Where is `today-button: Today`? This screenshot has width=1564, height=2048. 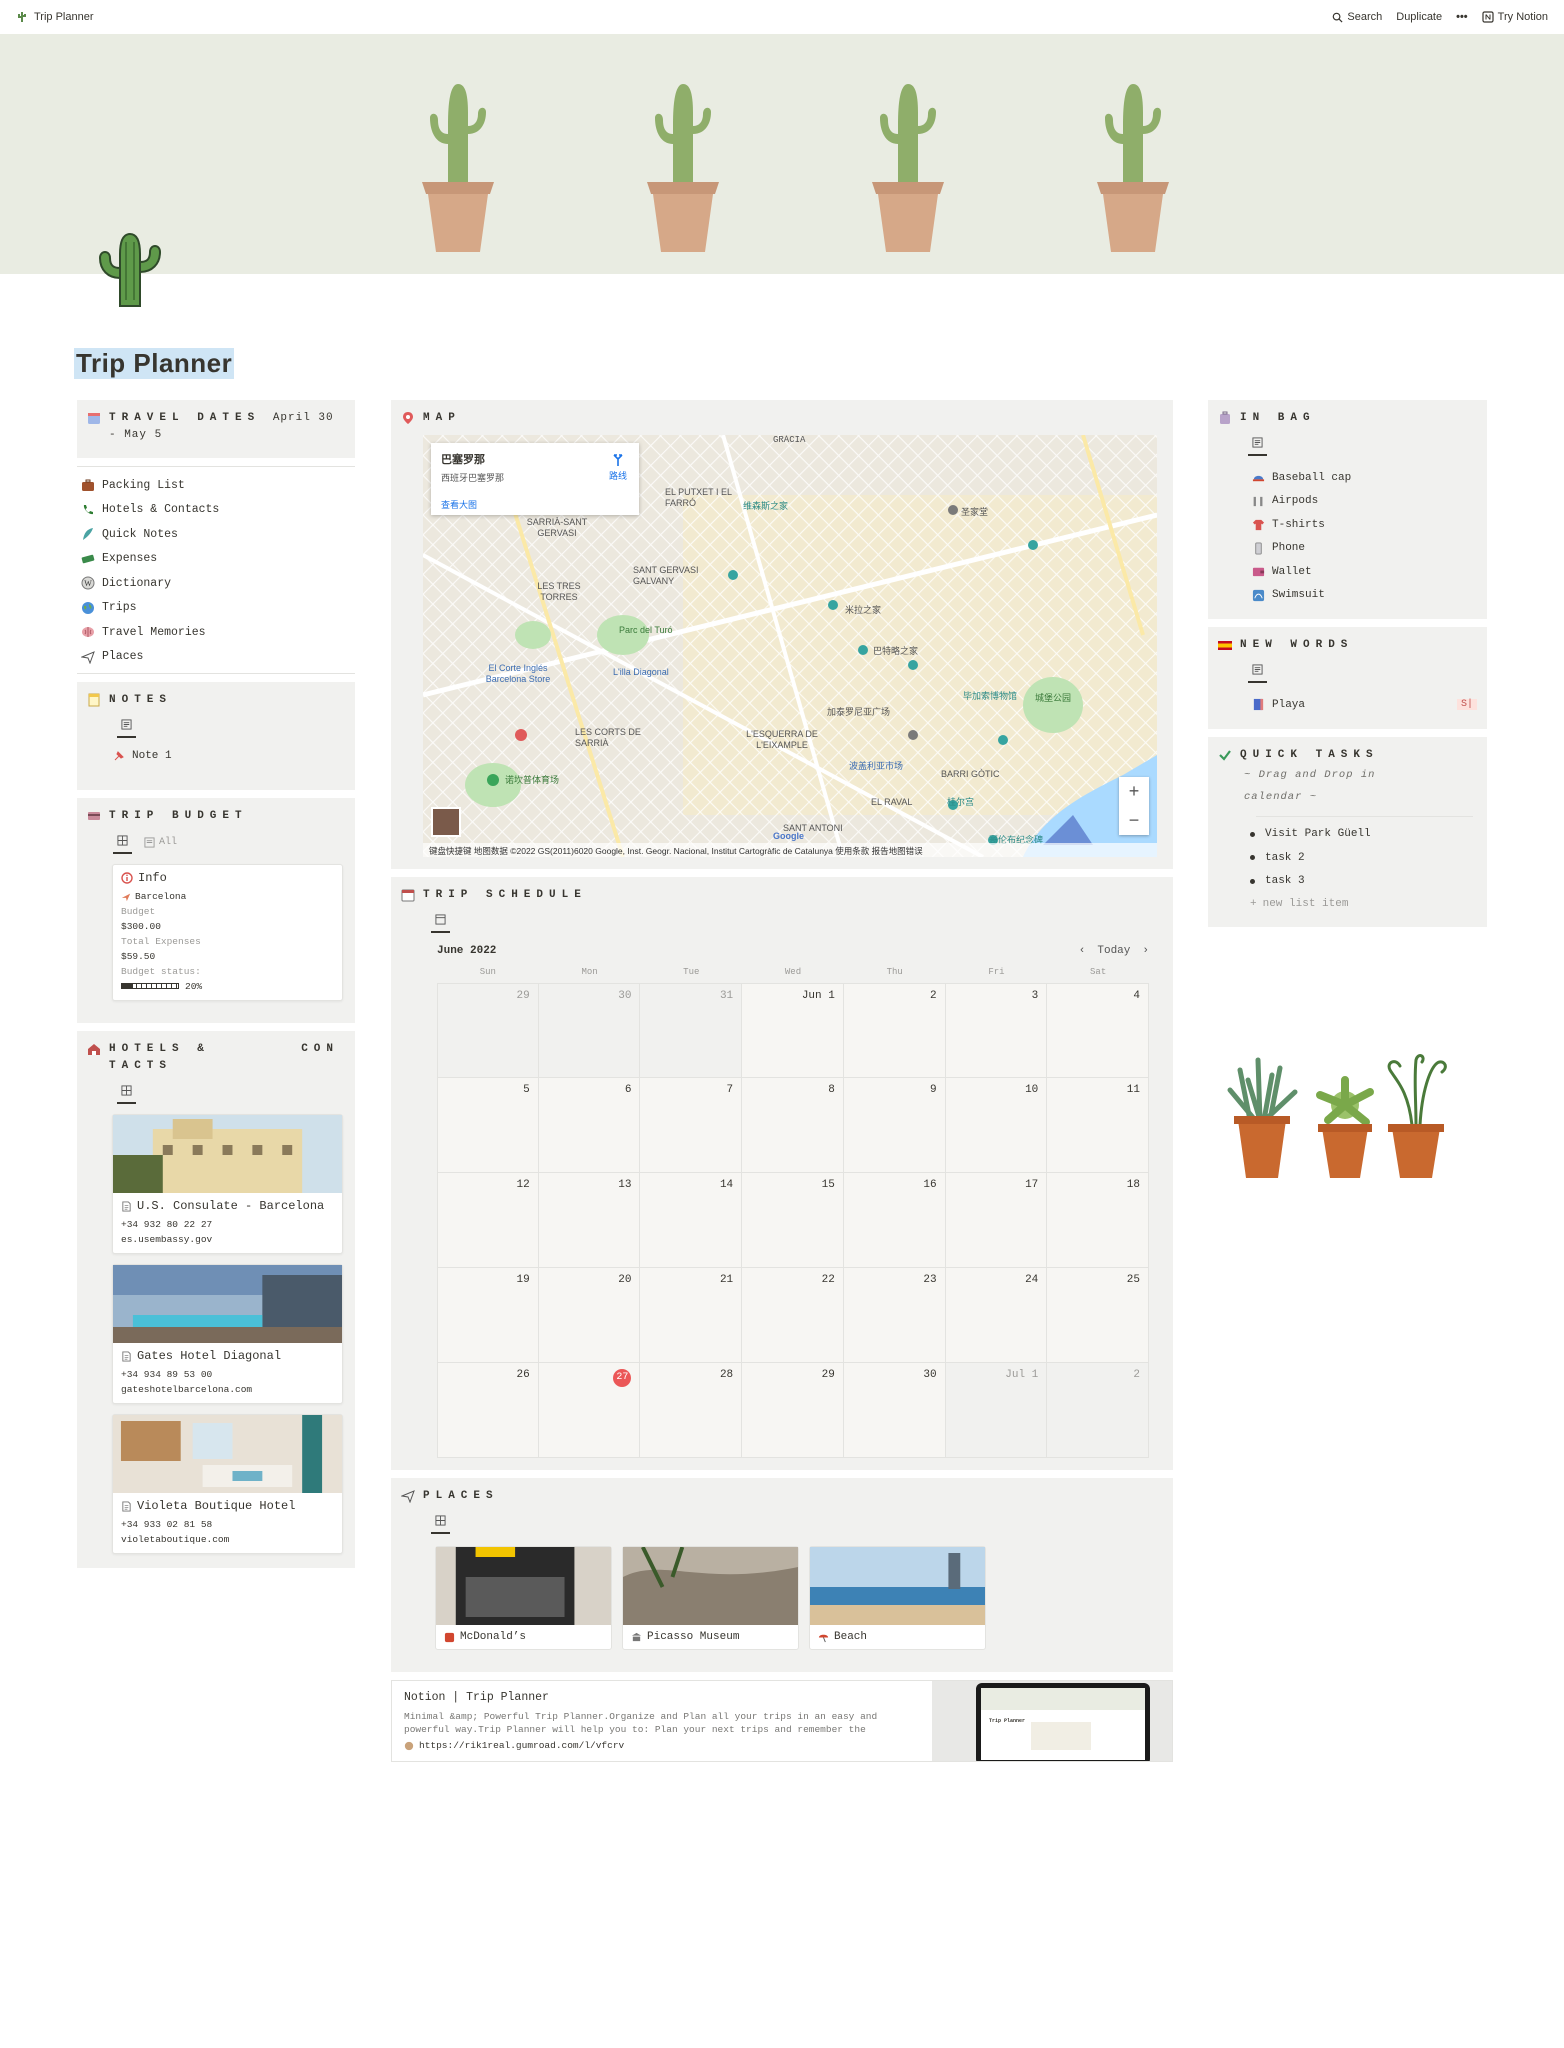 today-button: Today is located at coordinates (1113, 951).